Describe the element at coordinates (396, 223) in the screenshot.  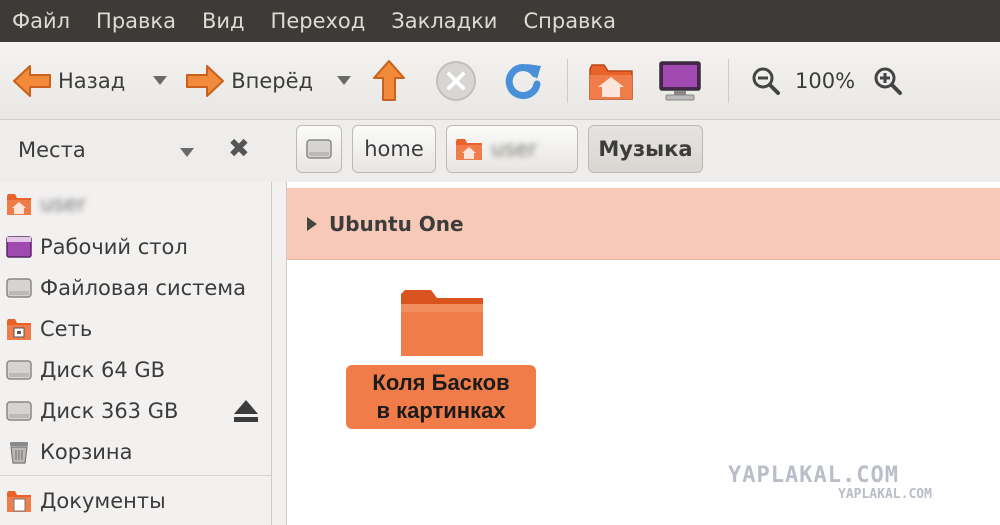
I see `ubuntu-one-label: Ubuntu One` at that location.